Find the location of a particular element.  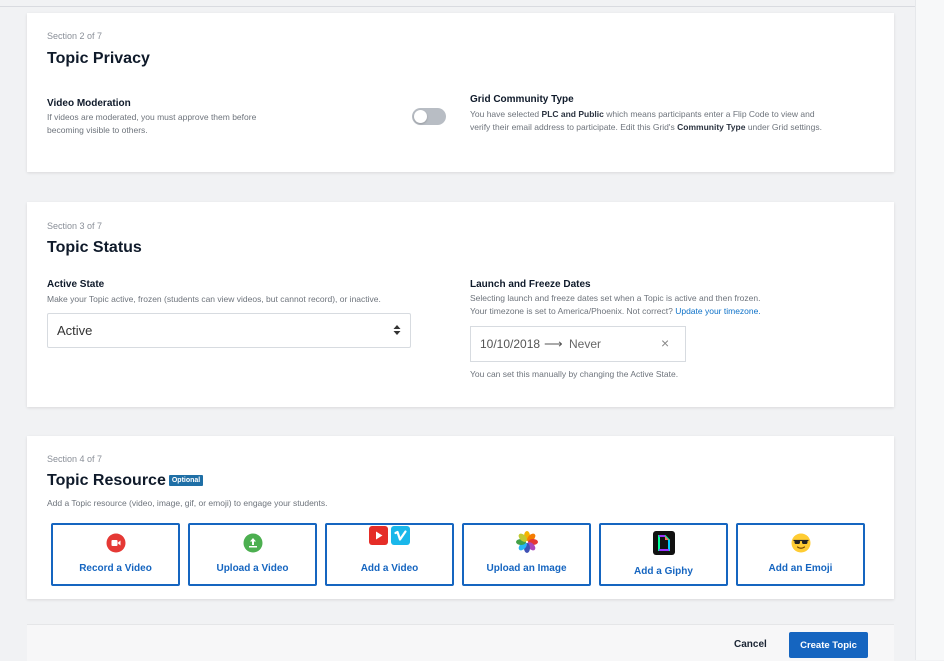

button-label: Record a Video is located at coordinates (115, 568).